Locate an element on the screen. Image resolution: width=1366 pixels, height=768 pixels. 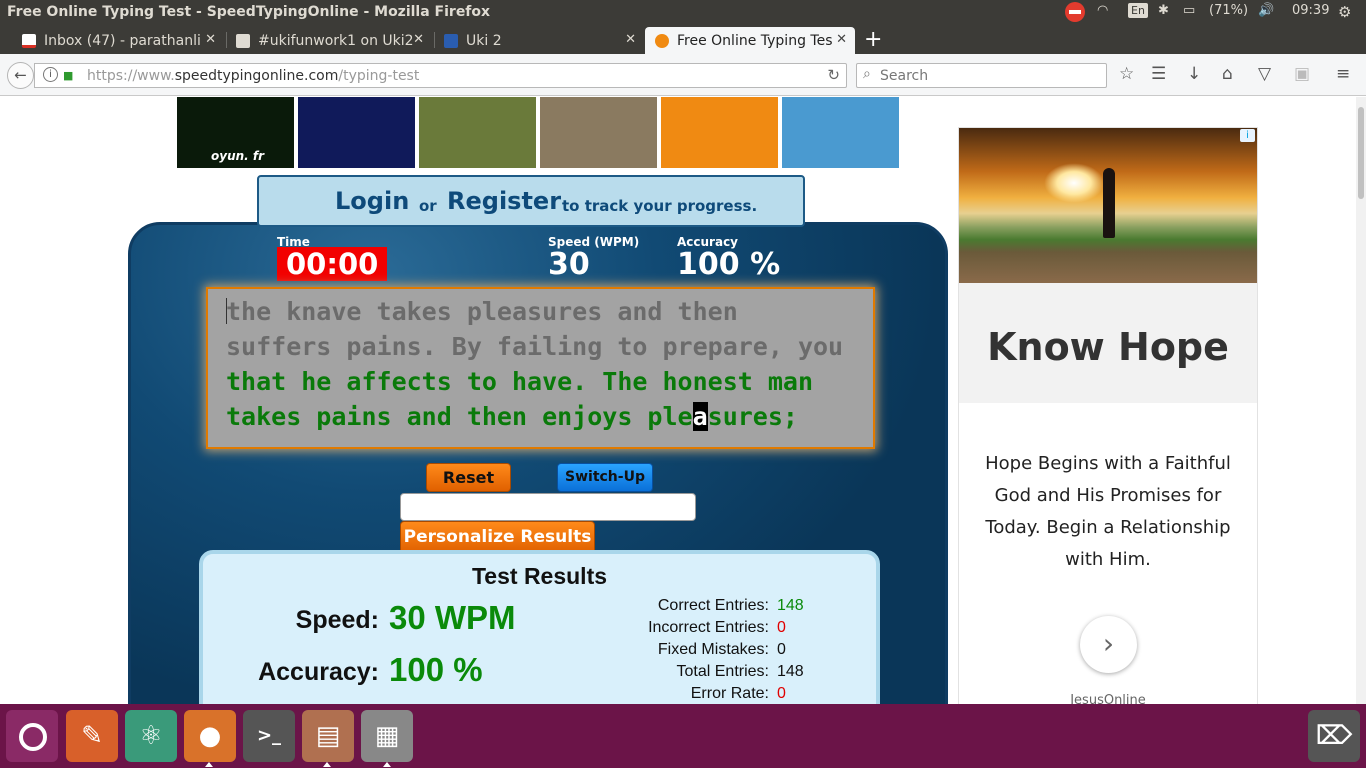
tab-label: Uki 2 is located at coordinates (484, 40).